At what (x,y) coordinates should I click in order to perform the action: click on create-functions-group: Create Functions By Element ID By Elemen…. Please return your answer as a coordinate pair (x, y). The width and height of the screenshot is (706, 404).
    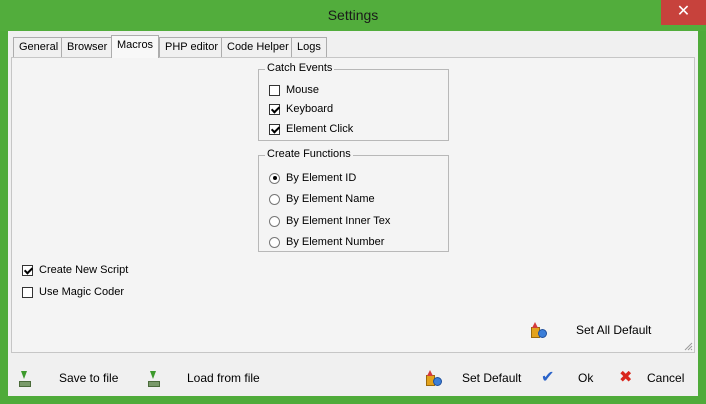
    Looking at the image, I should click on (353, 200).